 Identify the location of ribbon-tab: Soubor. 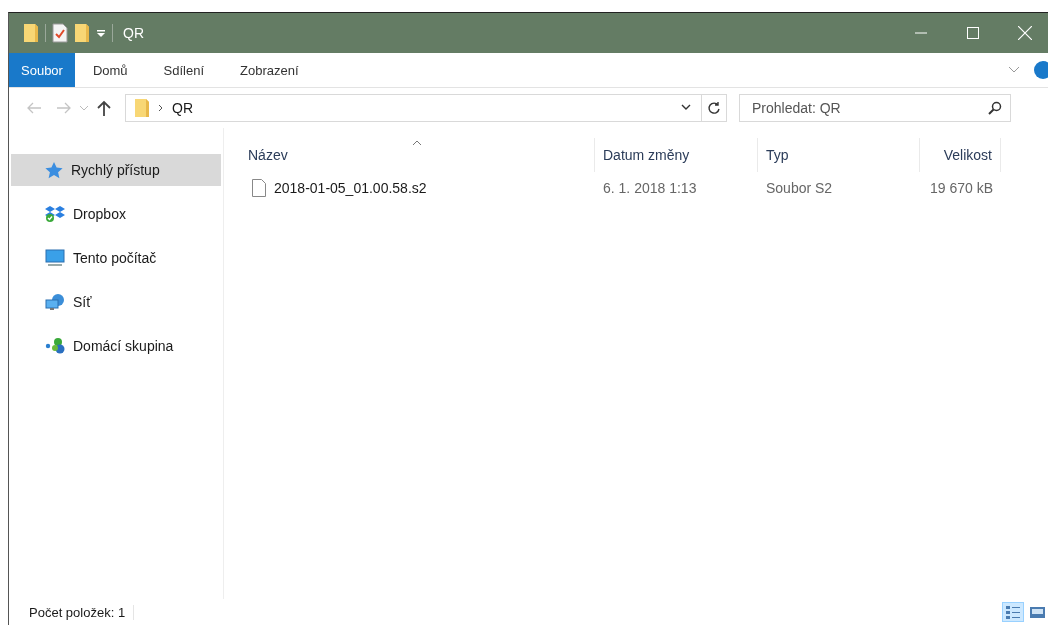
(42, 70).